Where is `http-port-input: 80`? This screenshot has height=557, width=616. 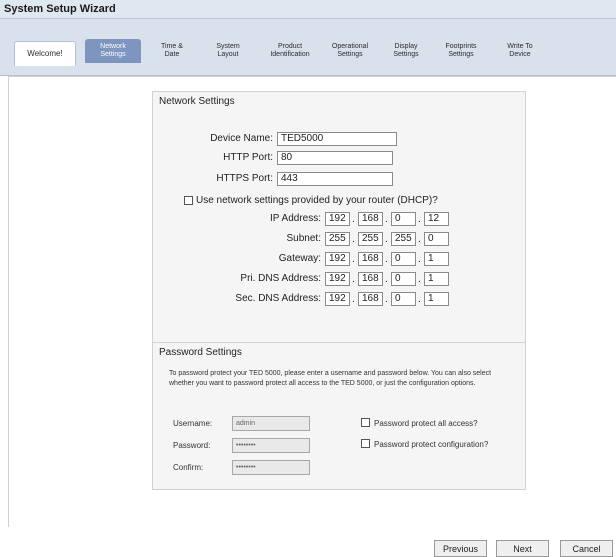 http-port-input: 80 is located at coordinates (335, 158).